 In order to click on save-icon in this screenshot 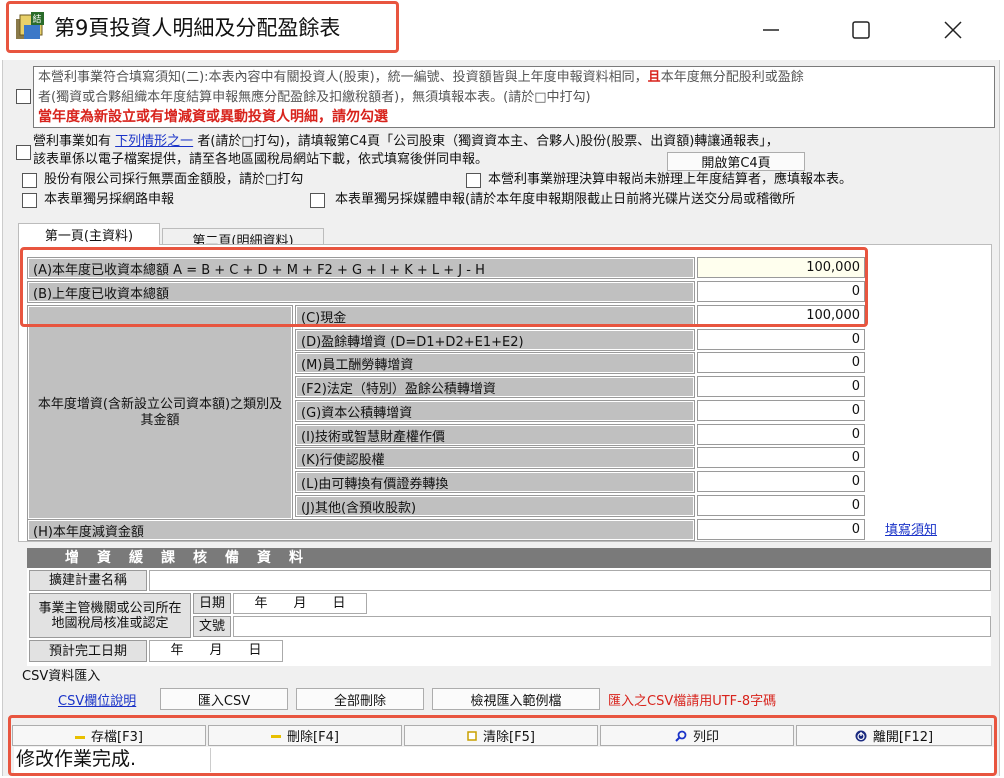, I will do `click(80, 737)`.